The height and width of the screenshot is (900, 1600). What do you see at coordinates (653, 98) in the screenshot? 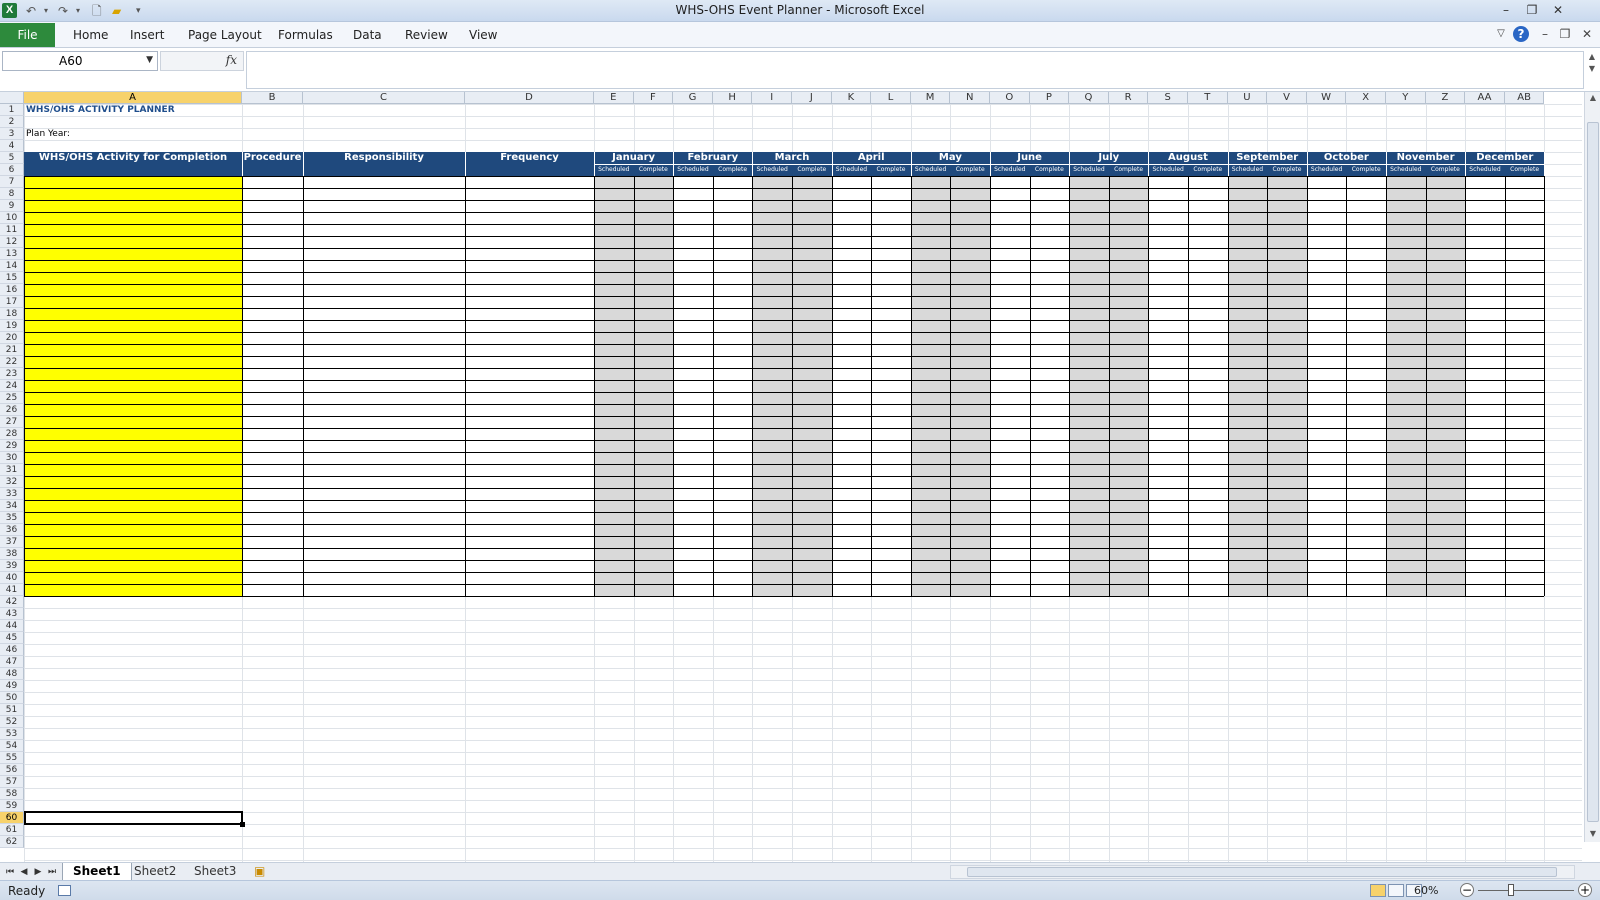
I see `column-header-f: F` at bounding box center [653, 98].